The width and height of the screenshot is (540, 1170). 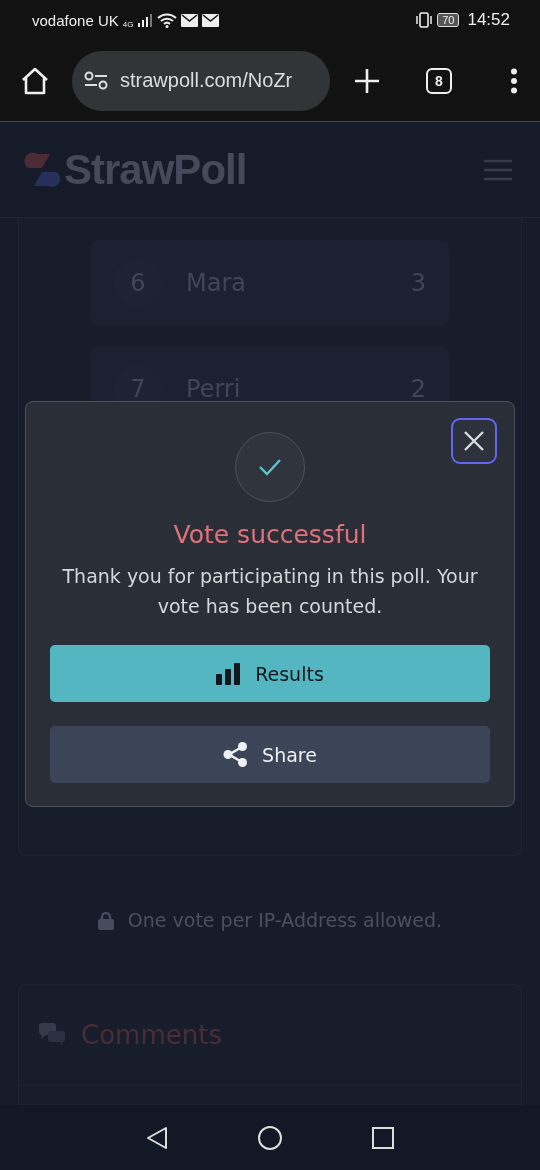 What do you see at coordinates (488, 20) in the screenshot?
I see `clock: 14:52` at bounding box center [488, 20].